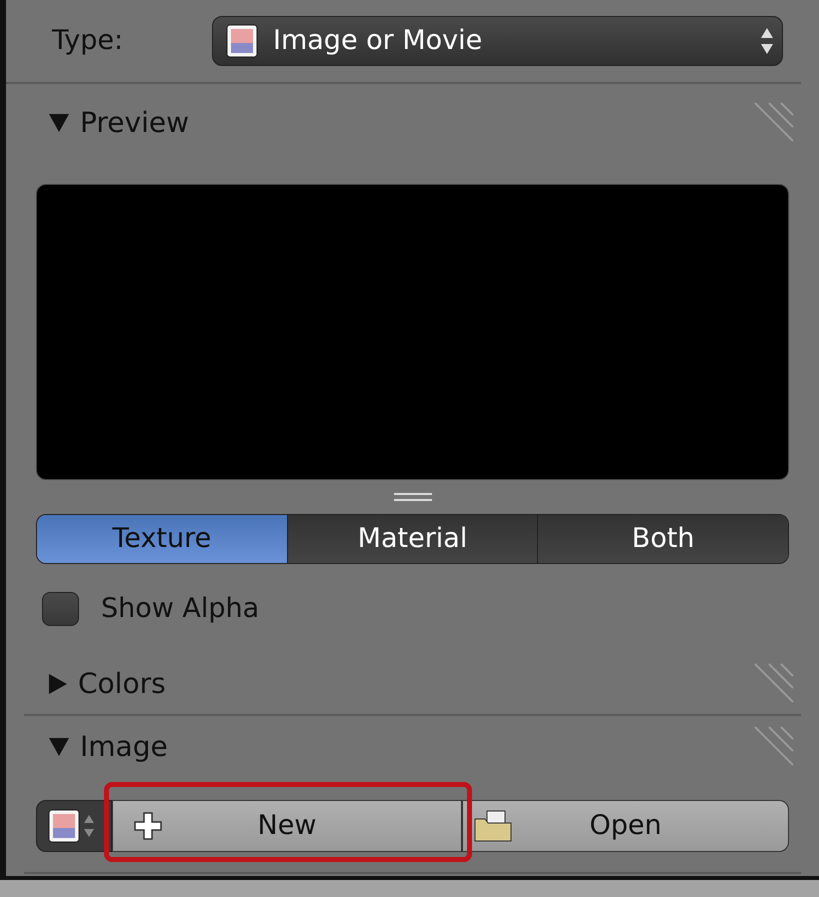 Image resolution: width=819 pixels, height=897 pixels. Describe the element at coordinates (493, 826) in the screenshot. I see `folder-icon` at that location.